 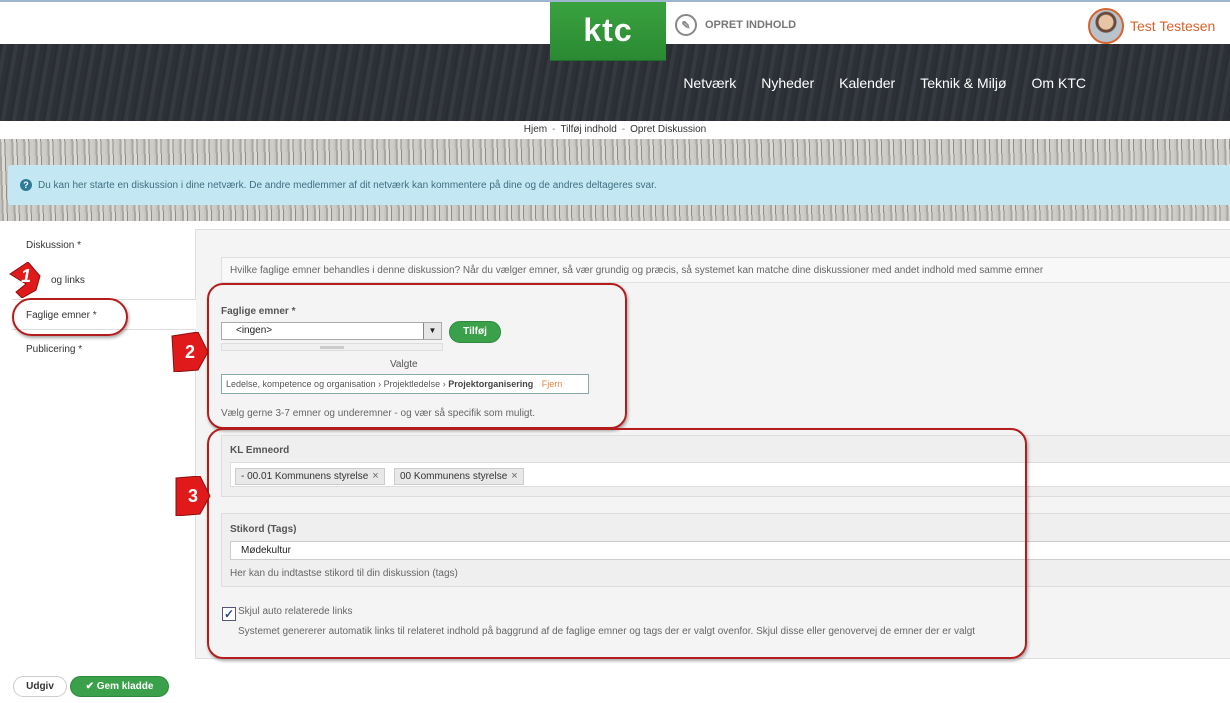 I want to click on breadcrumb-current: Opret Diskussion, so click(x=668, y=129).